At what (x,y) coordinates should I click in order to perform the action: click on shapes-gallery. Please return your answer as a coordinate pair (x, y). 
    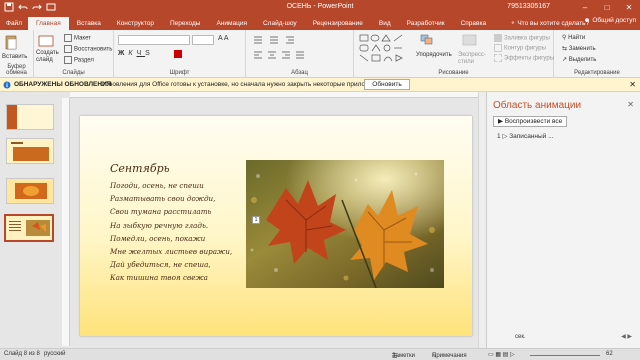
    Looking at the image, I should click on (386, 49).